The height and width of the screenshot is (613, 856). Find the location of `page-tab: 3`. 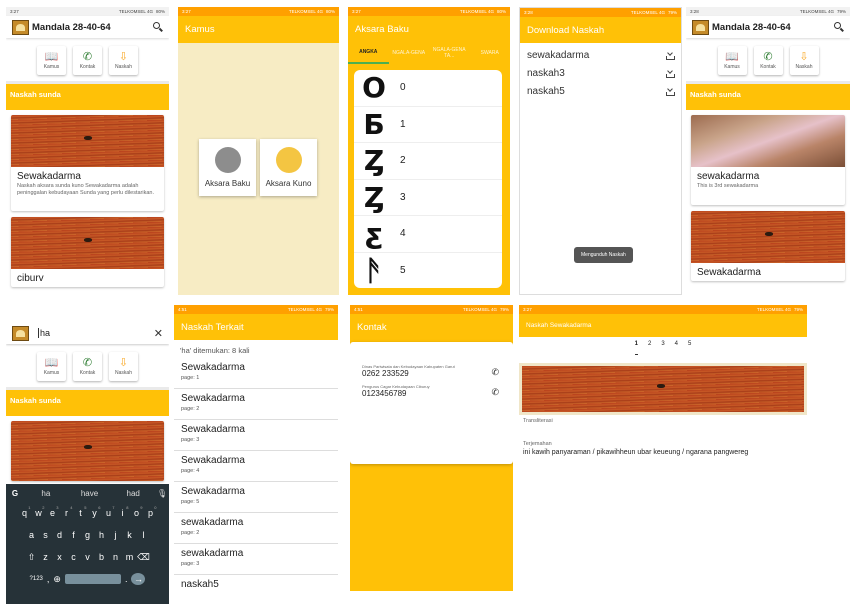

page-tab: 3 is located at coordinates (662, 348).